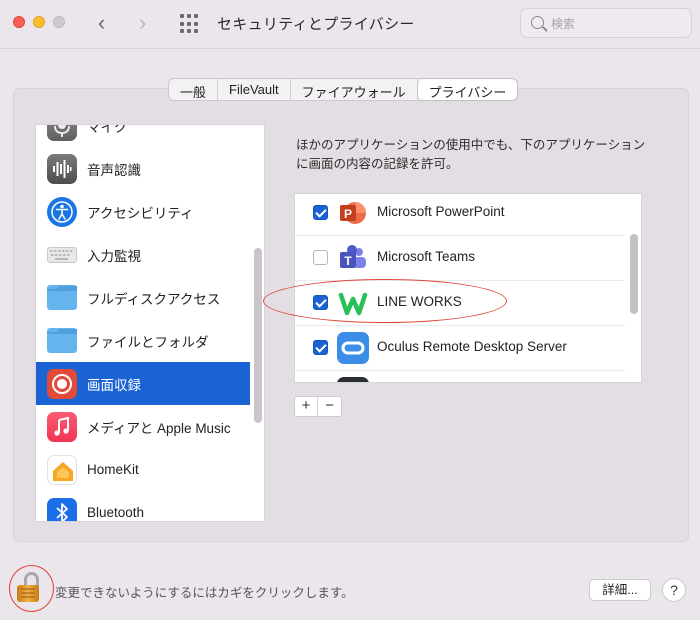 This screenshot has height=620, width=700. What do you see at coordinates (426, 256) in the screenshot?
I see `app-name: Microsoft Teams` at bounding box center [426, 256].